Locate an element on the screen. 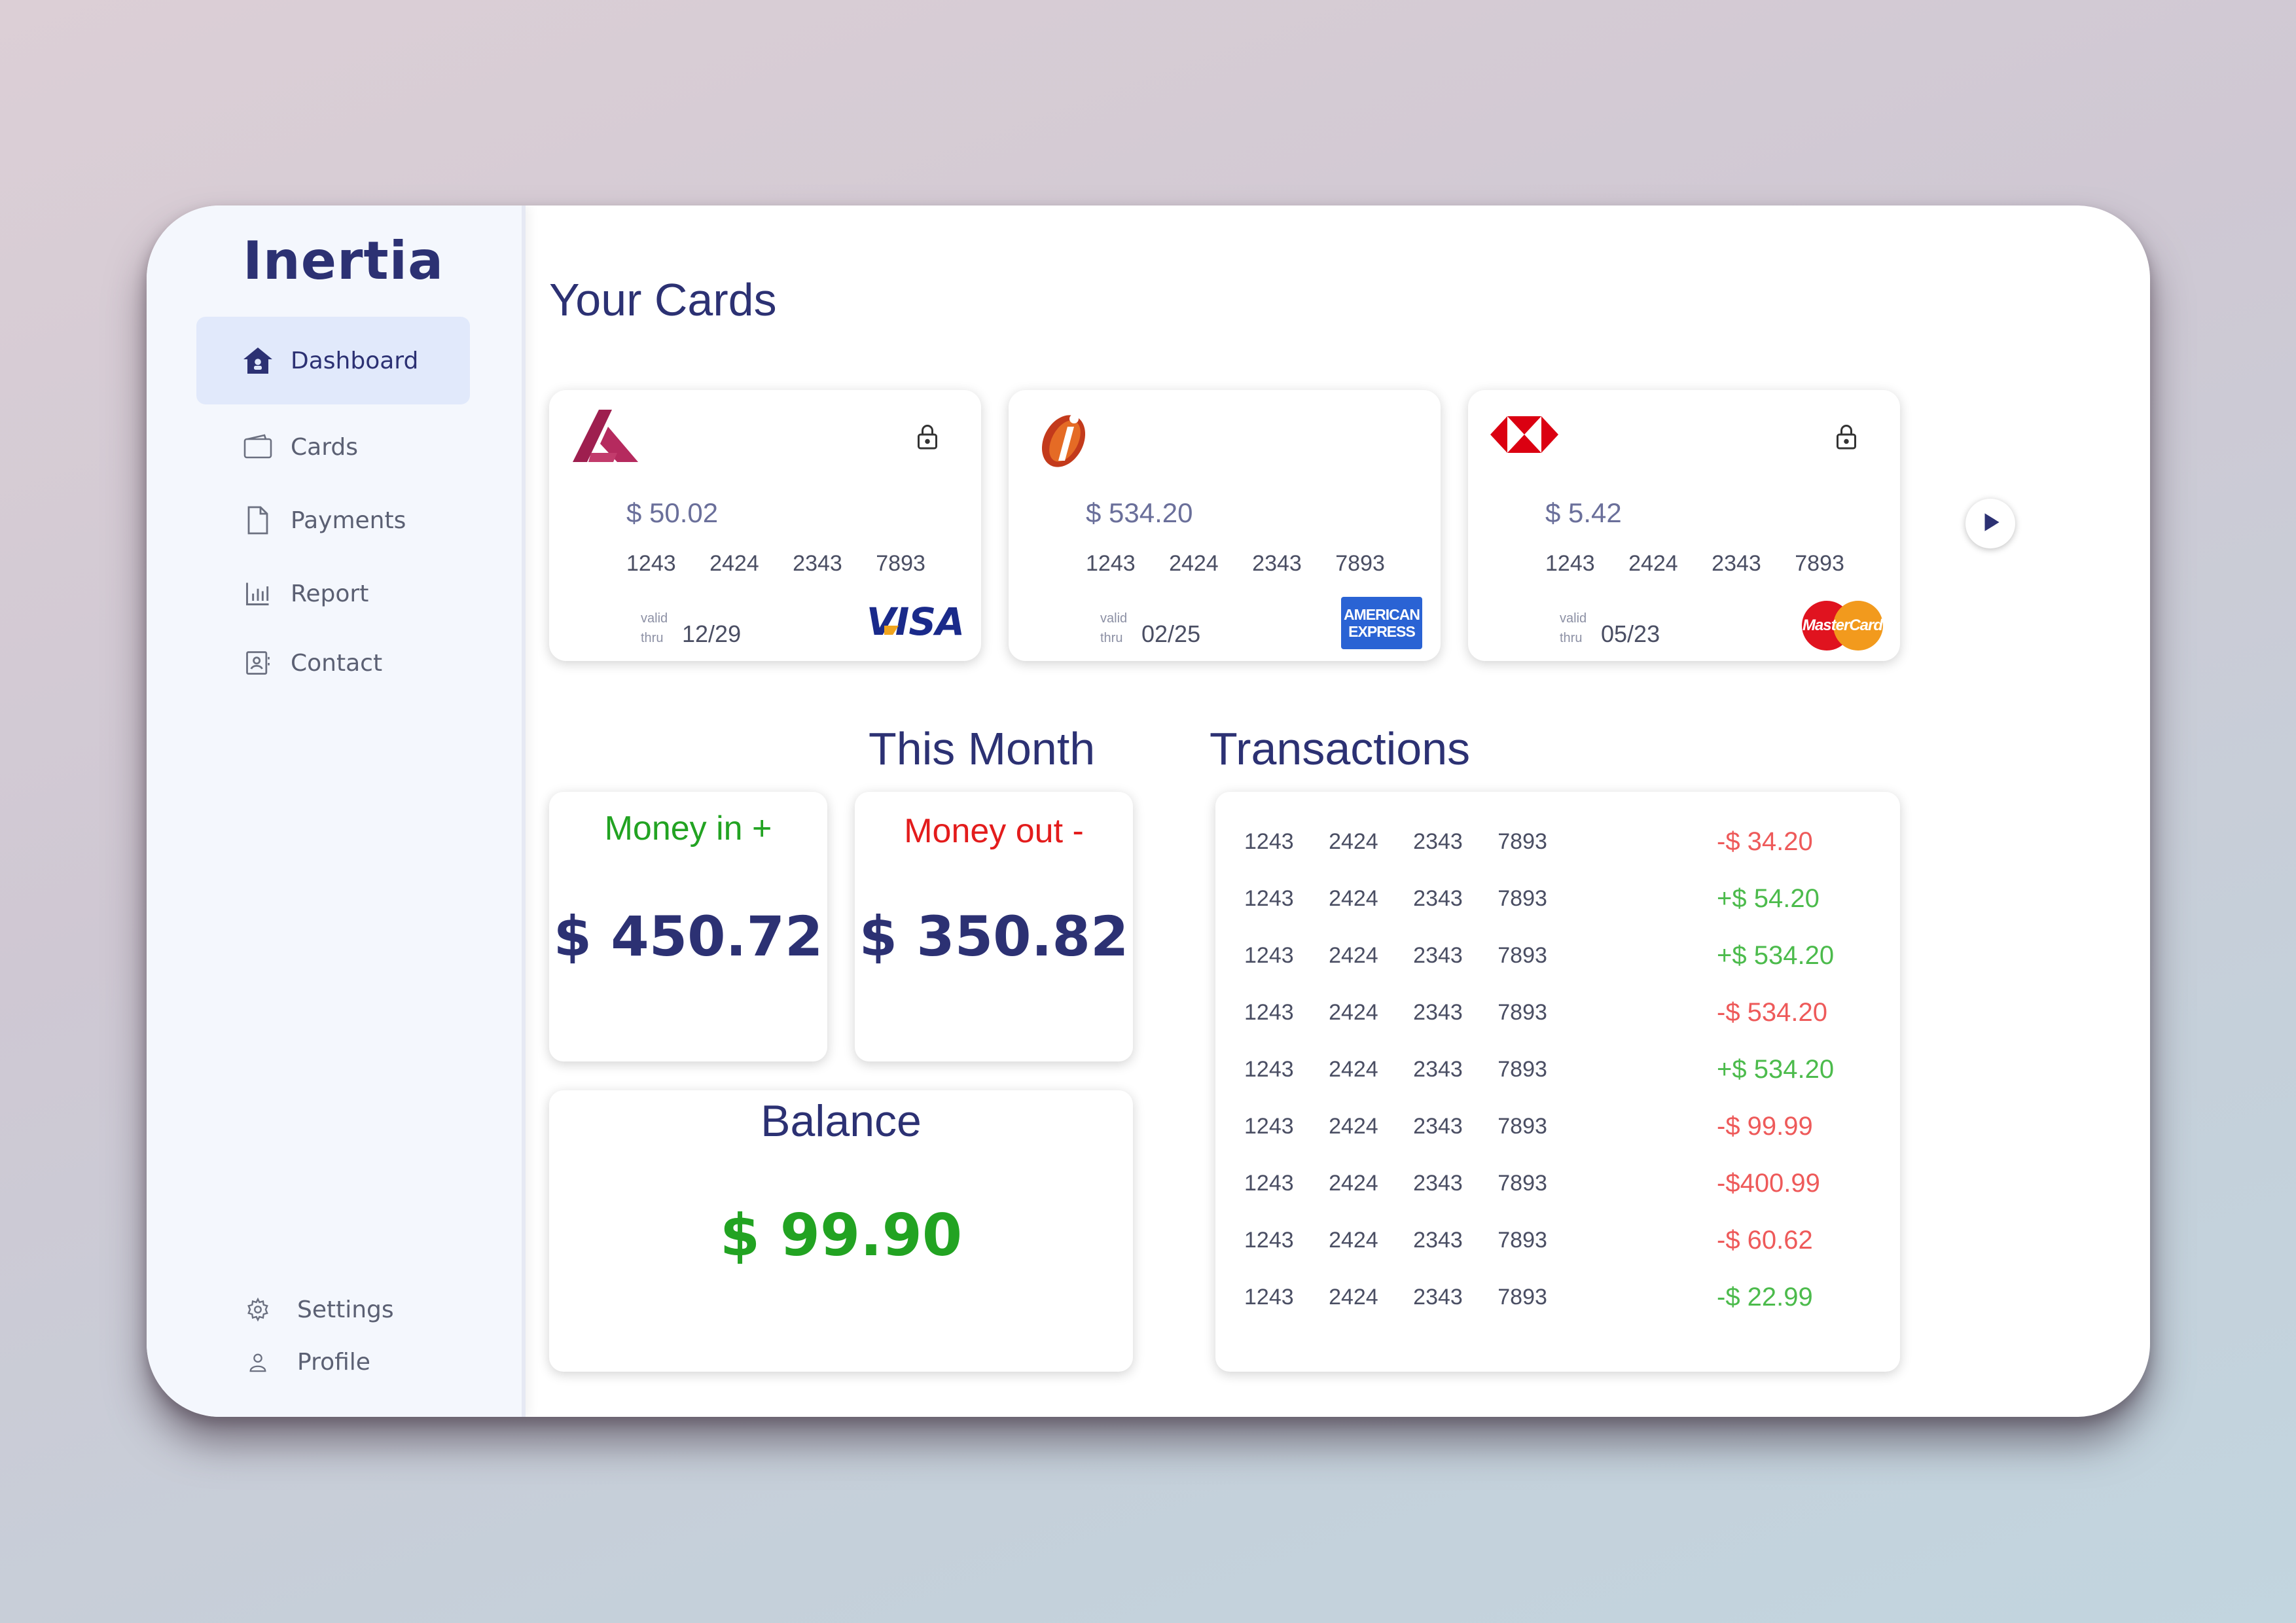 This screenshot has height=1623, width=2296. sidebar-item-label: Report is located at coordinates (330, 593).